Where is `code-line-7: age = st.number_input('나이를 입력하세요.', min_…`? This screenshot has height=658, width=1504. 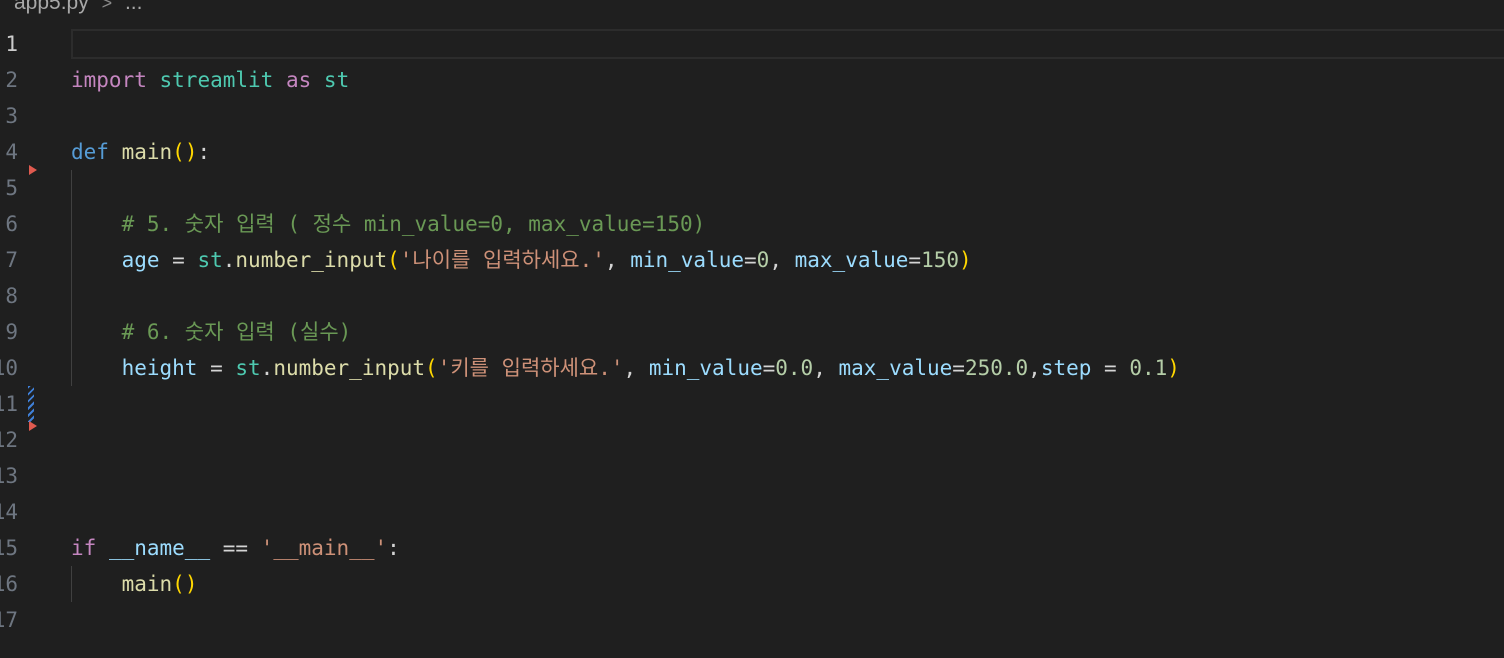
code-line-7: age = st.number_input('나이를 입력하세요.', min_… is located at coordinates (521, 260).